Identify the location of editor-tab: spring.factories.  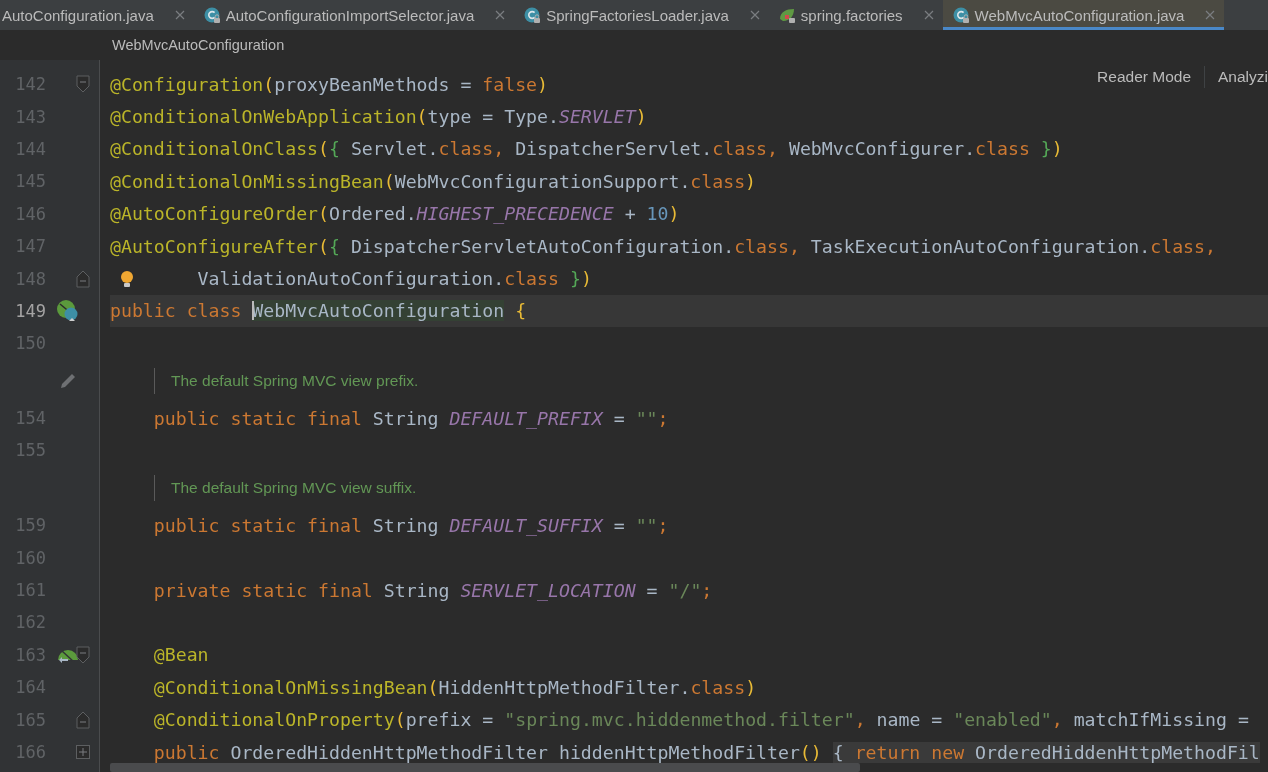
(855, 15).